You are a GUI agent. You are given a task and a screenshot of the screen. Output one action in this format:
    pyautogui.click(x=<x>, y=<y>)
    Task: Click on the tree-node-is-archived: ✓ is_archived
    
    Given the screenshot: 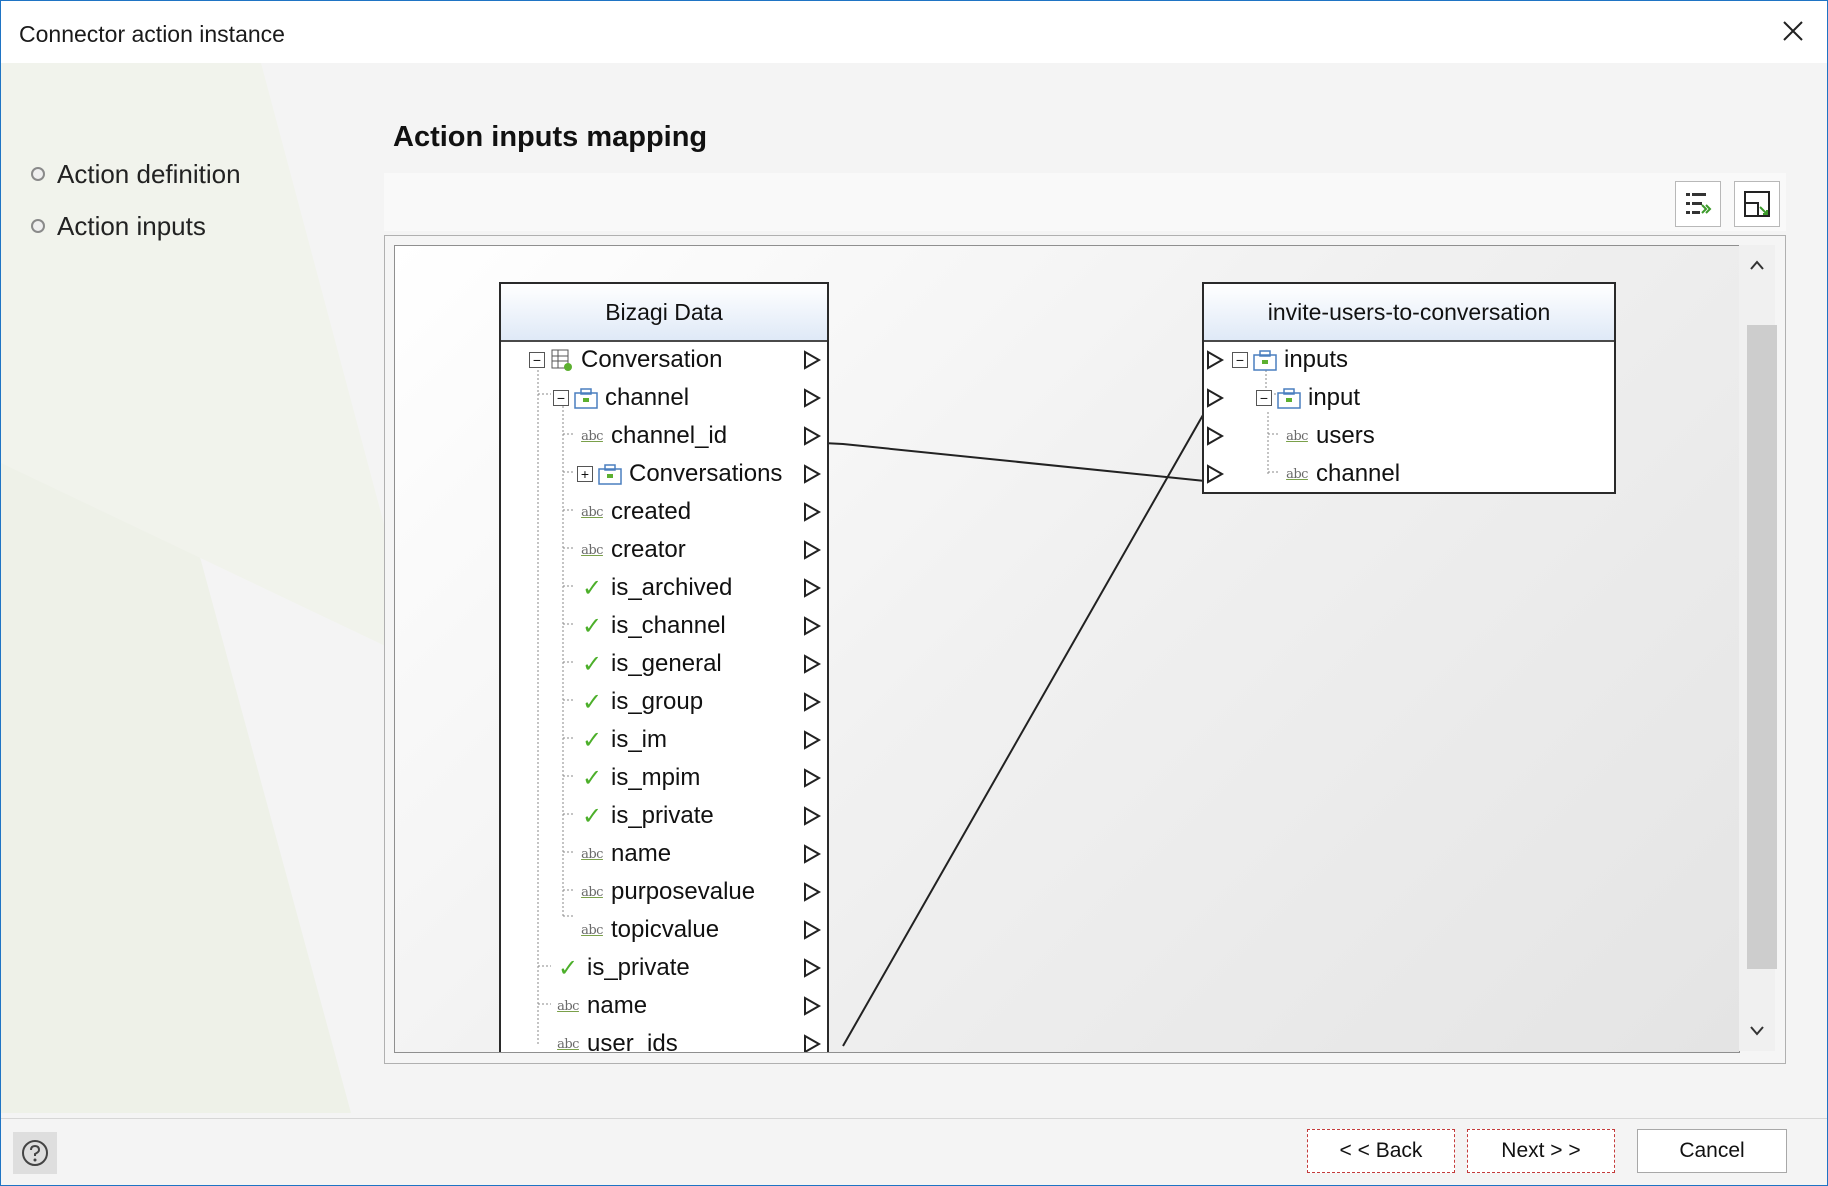 What is the action you would take?
    pyautogui.click(x=655, y=588)
    